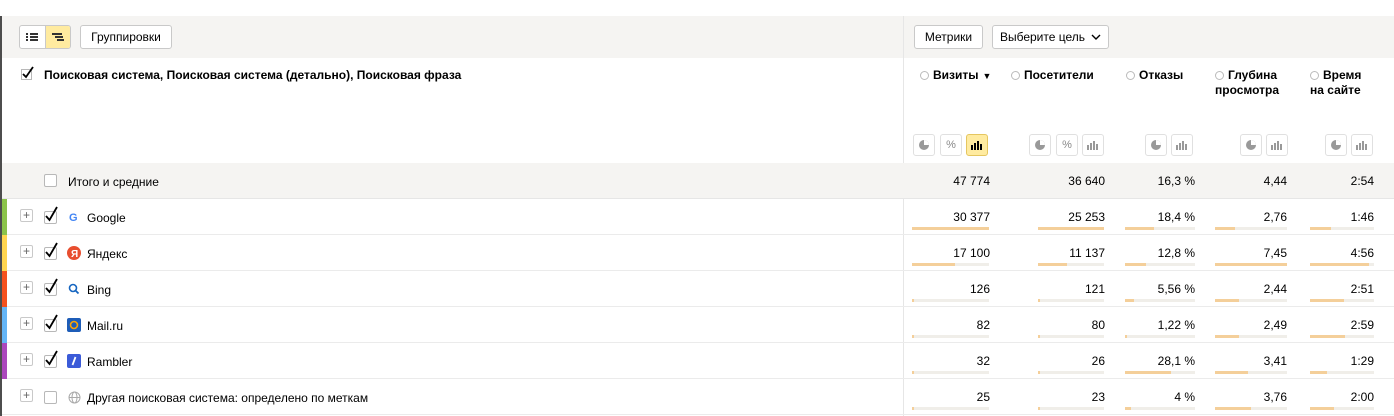  What do you see at coordinates (1275, 289) in the screenshot?
I see `cell-depth: 2,44` at bounding box center [1275, 289].